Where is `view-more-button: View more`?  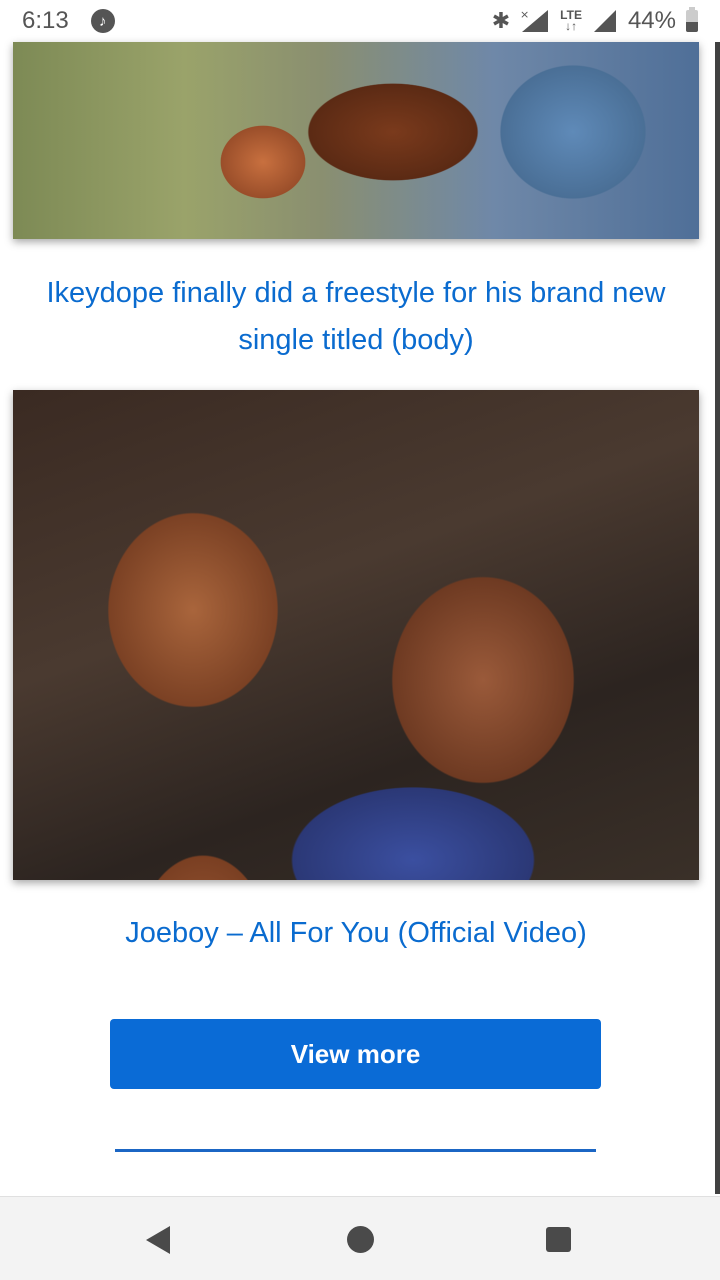
view-more-button: View more is located at coordinates (355, 1054).